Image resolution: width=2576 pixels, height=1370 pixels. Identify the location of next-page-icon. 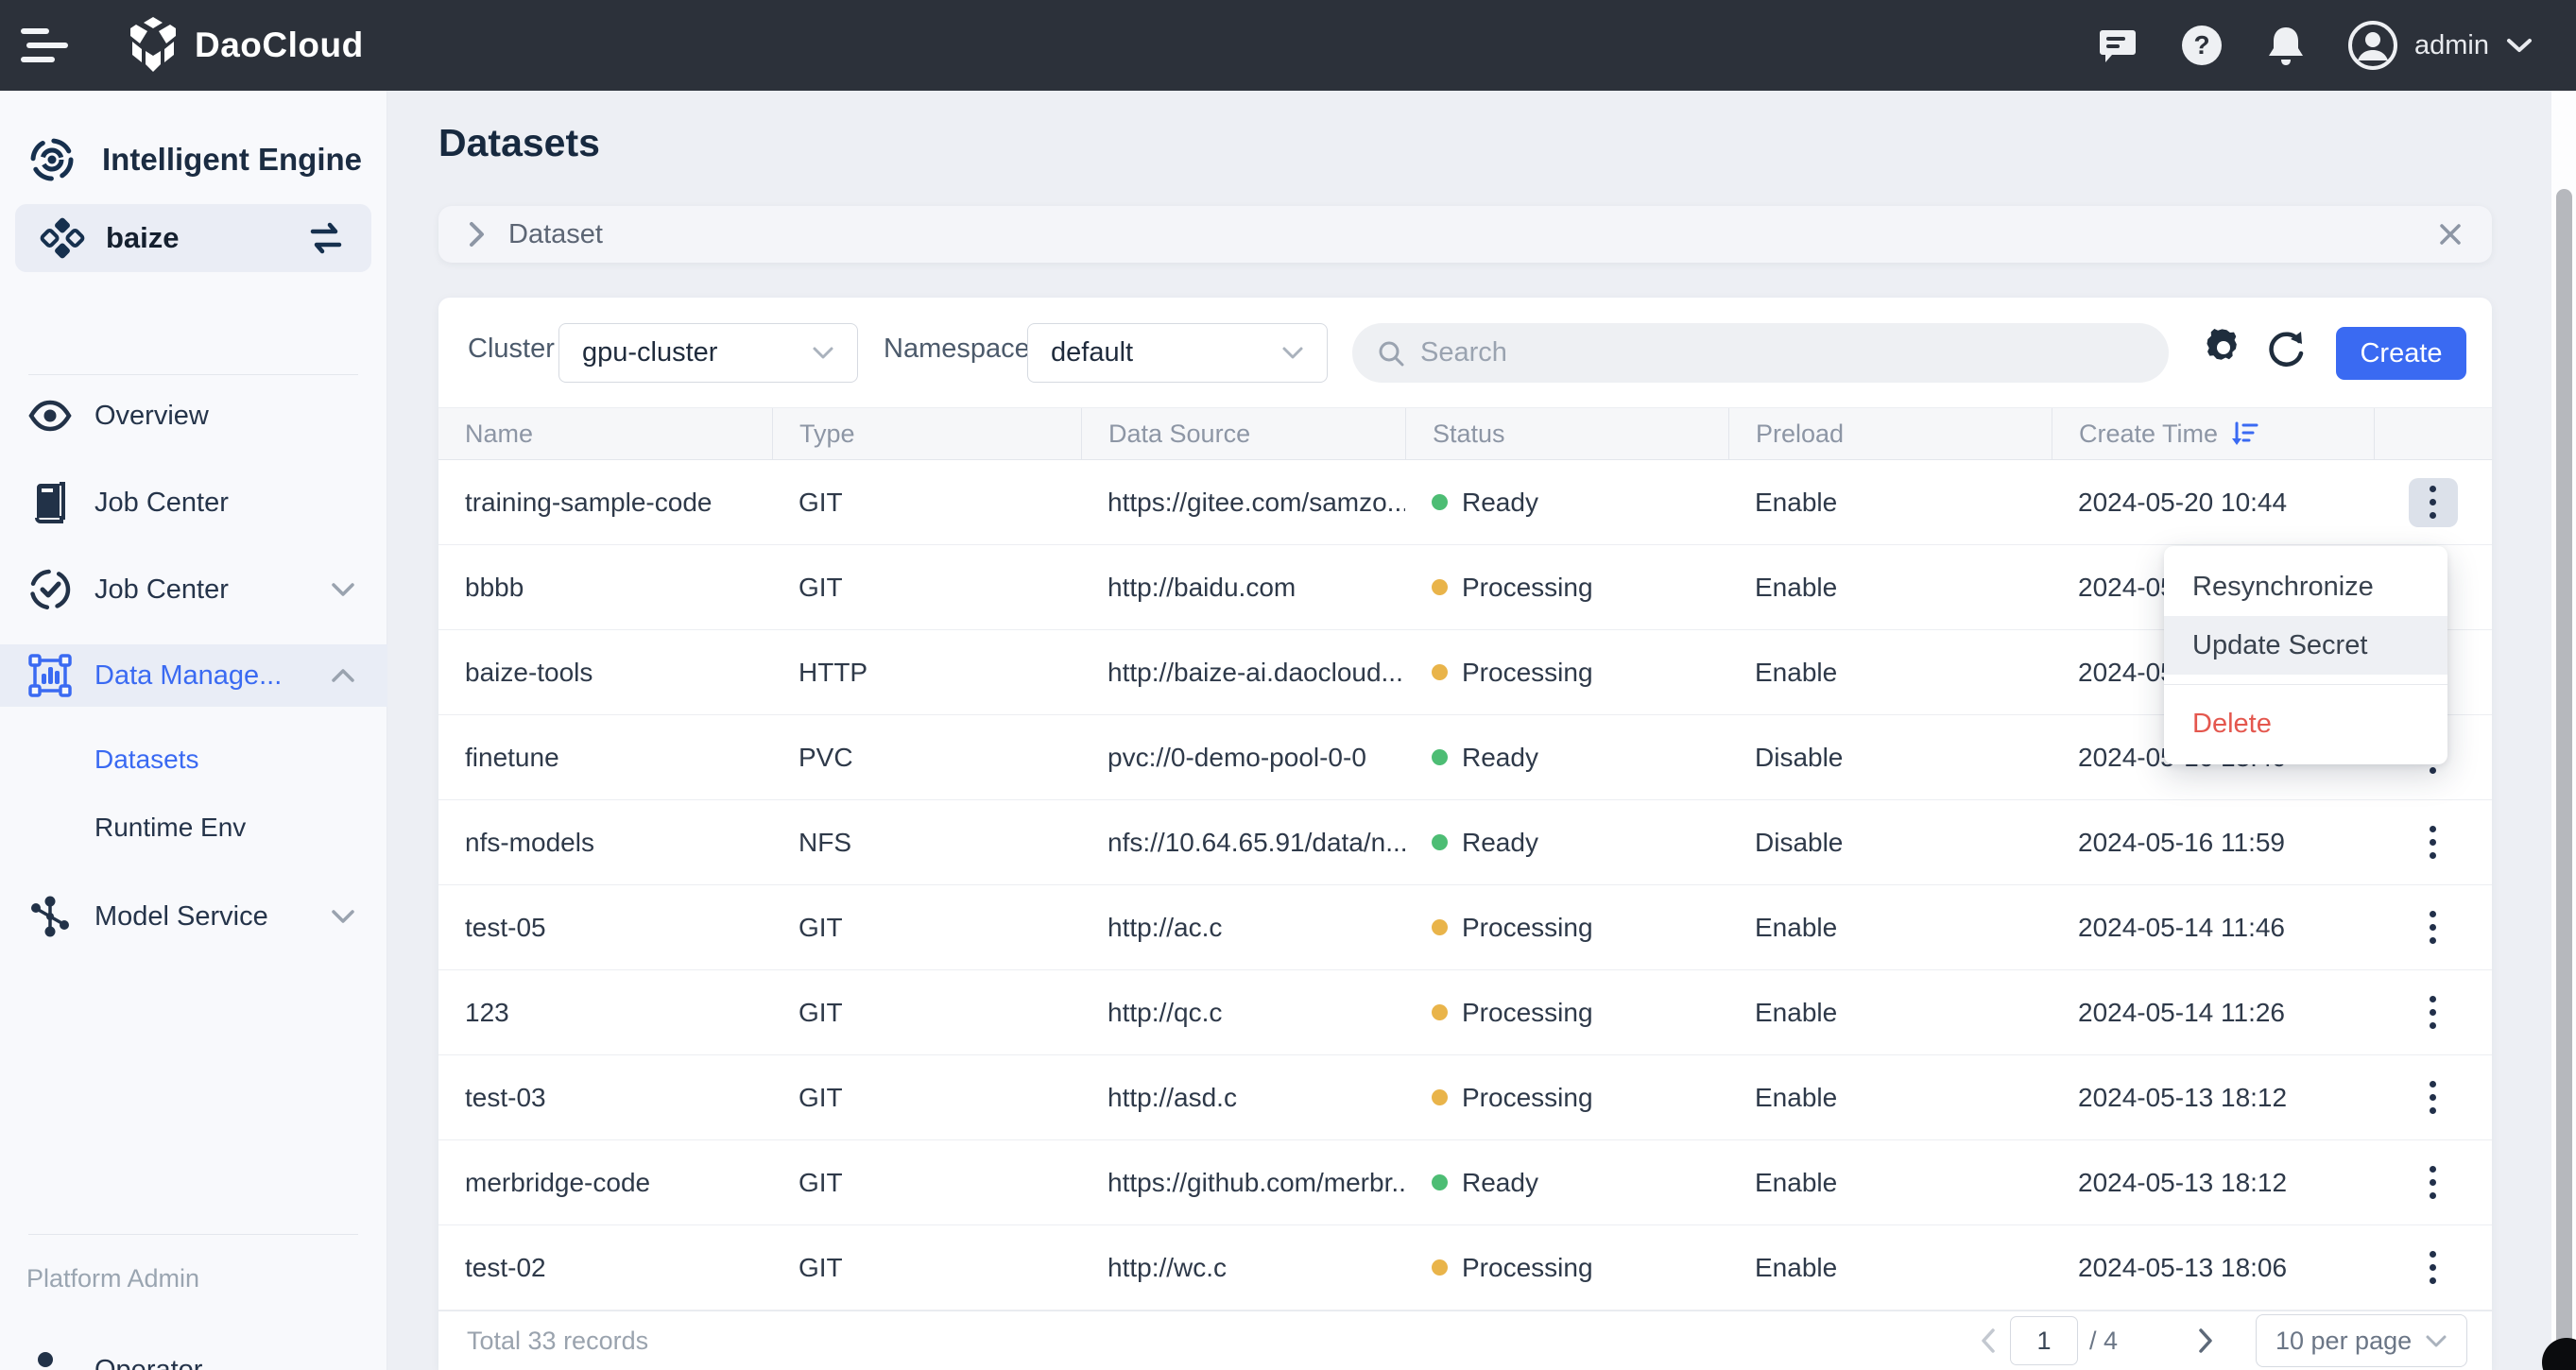
(2205, 1340).